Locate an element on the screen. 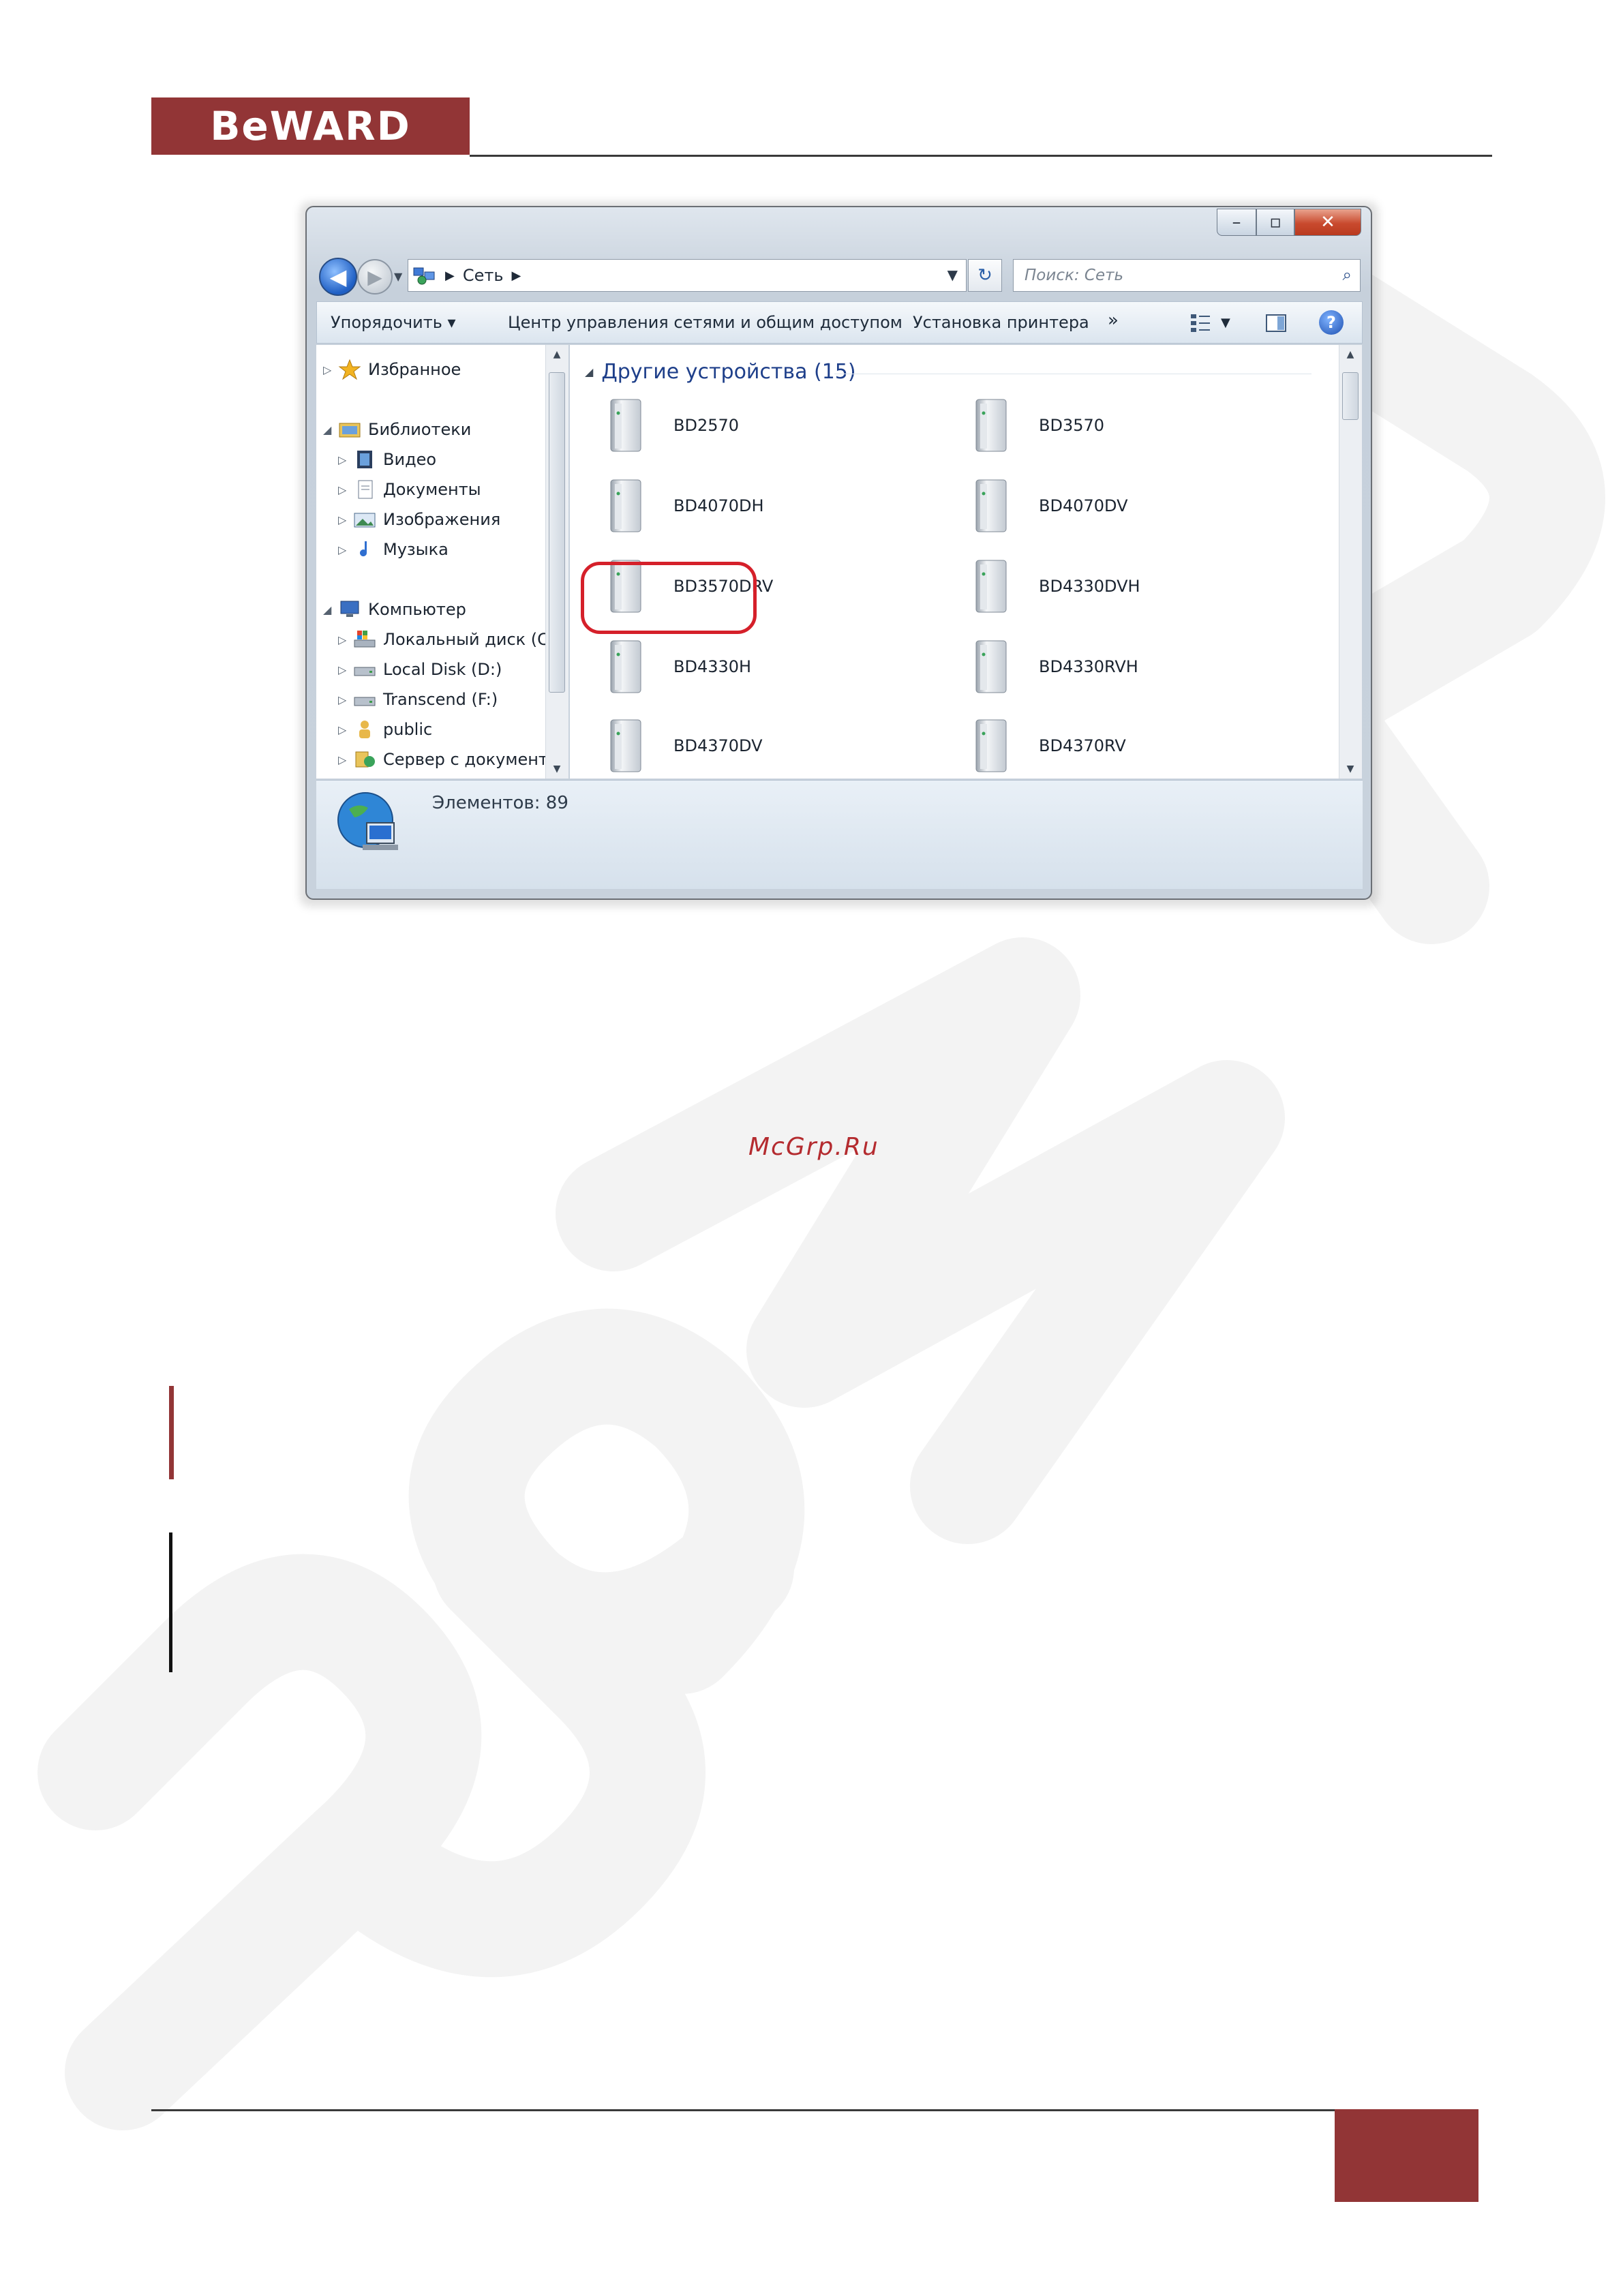  address-dropdown-icon: ▼ is located at coordinates (952, 275).